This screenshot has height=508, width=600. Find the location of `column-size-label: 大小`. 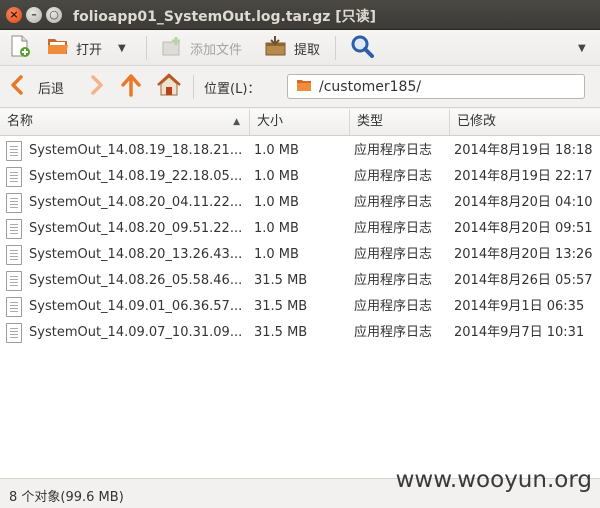

column-size-label: 大小 is located at coordinates (270, 121).